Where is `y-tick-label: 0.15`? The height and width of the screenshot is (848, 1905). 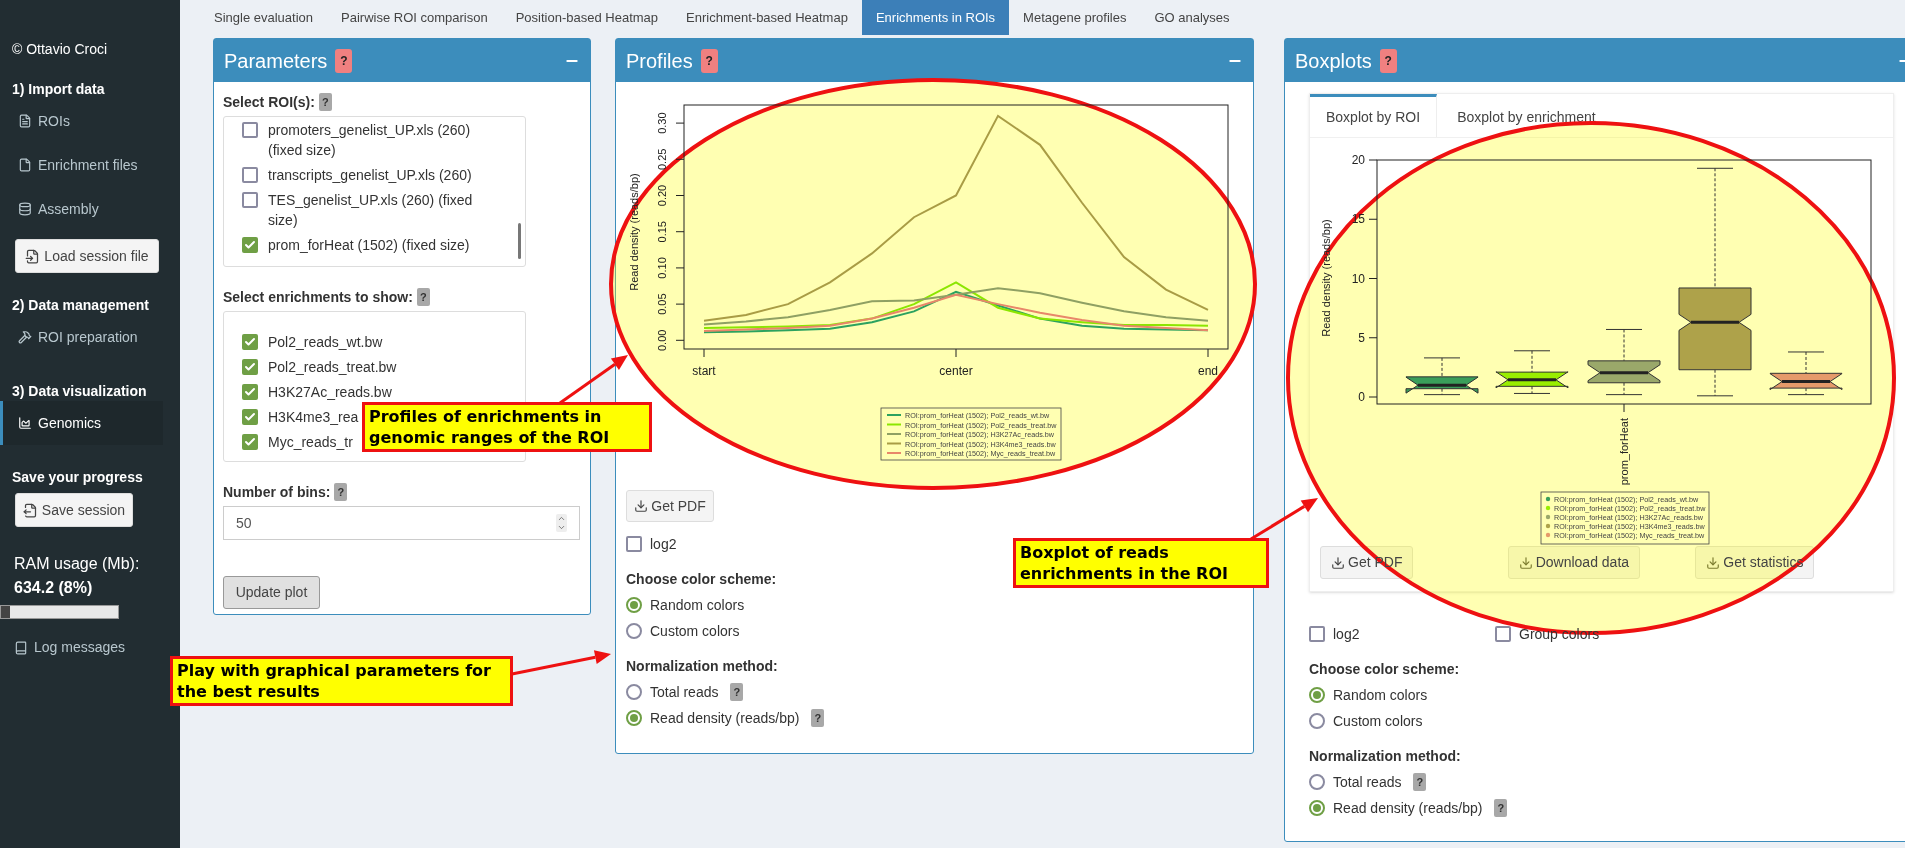
y-tick-label: 0.15 is located at coordinates (662, 232).